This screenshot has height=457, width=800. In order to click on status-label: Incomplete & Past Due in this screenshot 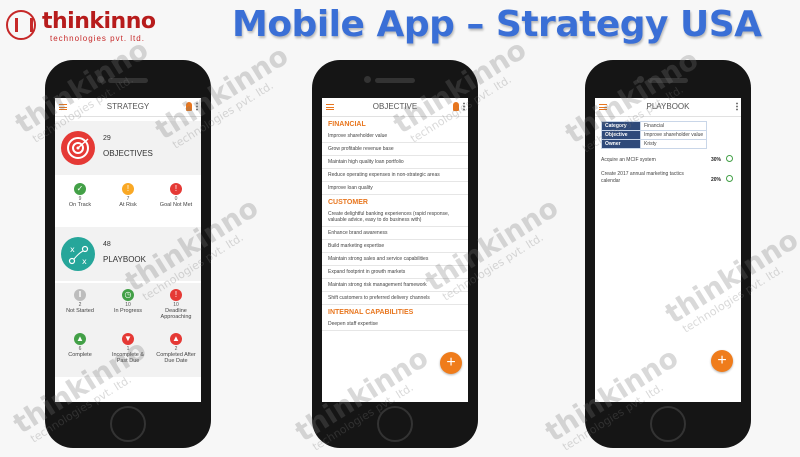, I will do `click(128, 358)`.